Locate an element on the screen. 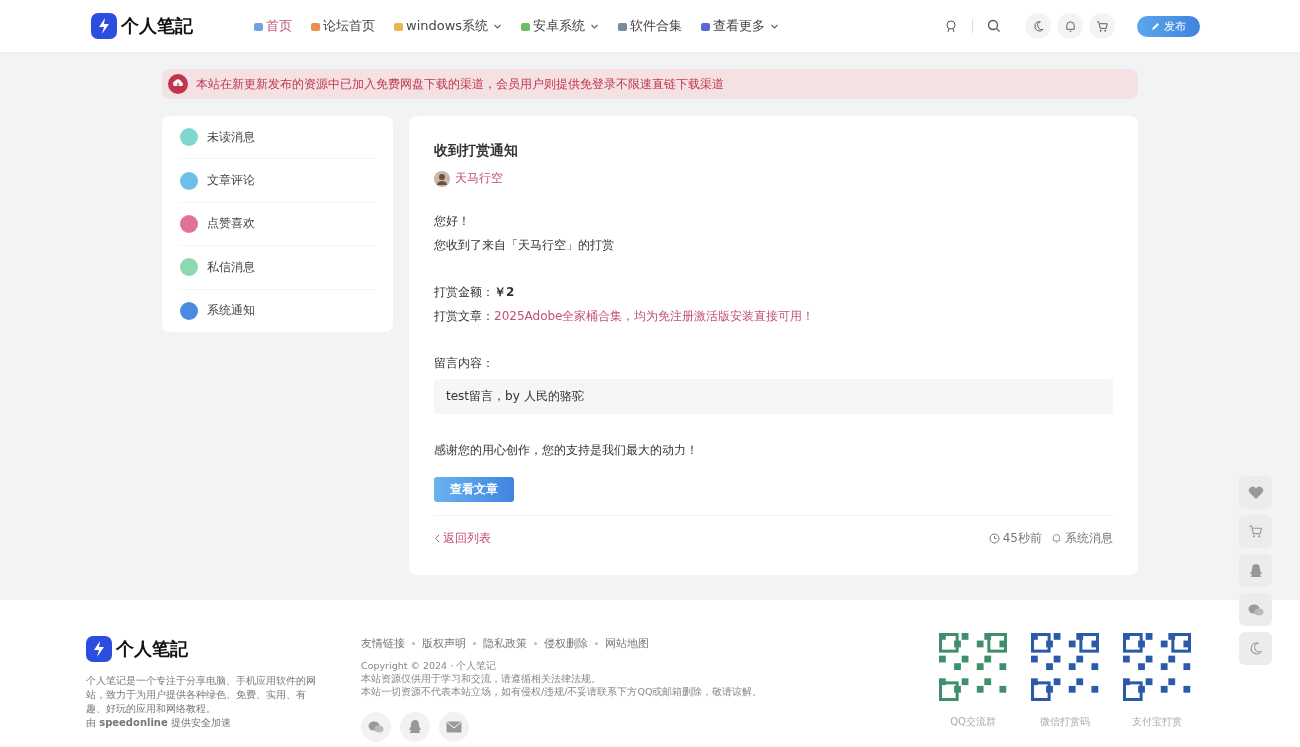 The image size is (1300, 747). notice-text: 本站在新更新发布的资源中已加入免费网盘下载的渠道，会员用户则提供免登录不限速直链下载渠道 is located at coordinates (460, 84).